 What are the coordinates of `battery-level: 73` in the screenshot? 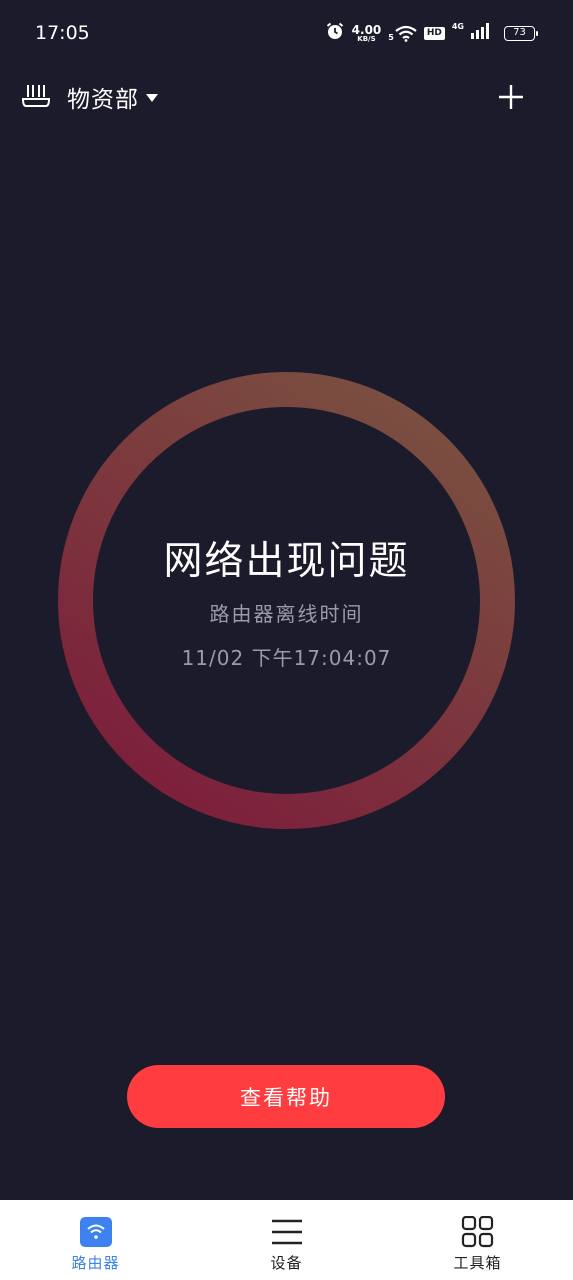 It's located at (519, 32).